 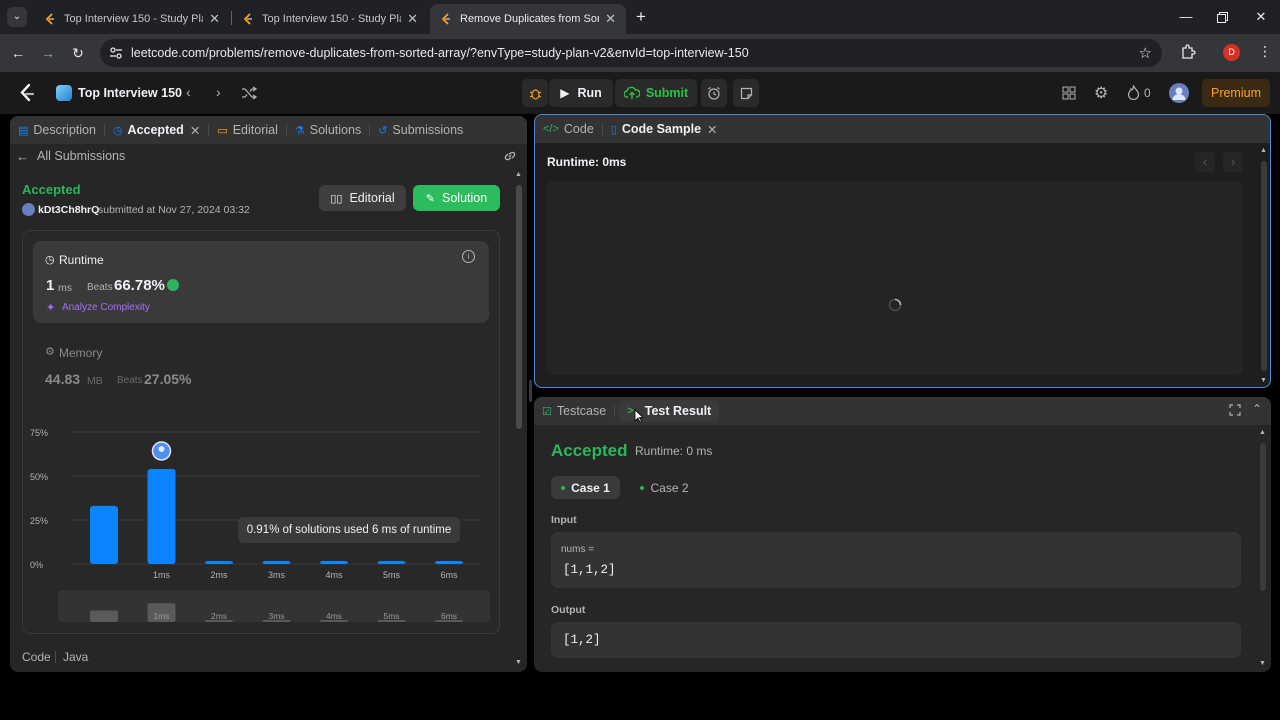 What do you see at coordinates (330, 19) in the screenshot?
I see `browser-tab-2: Top Interview 150 - Study Plan ✕` at bounding box center [330, 19].